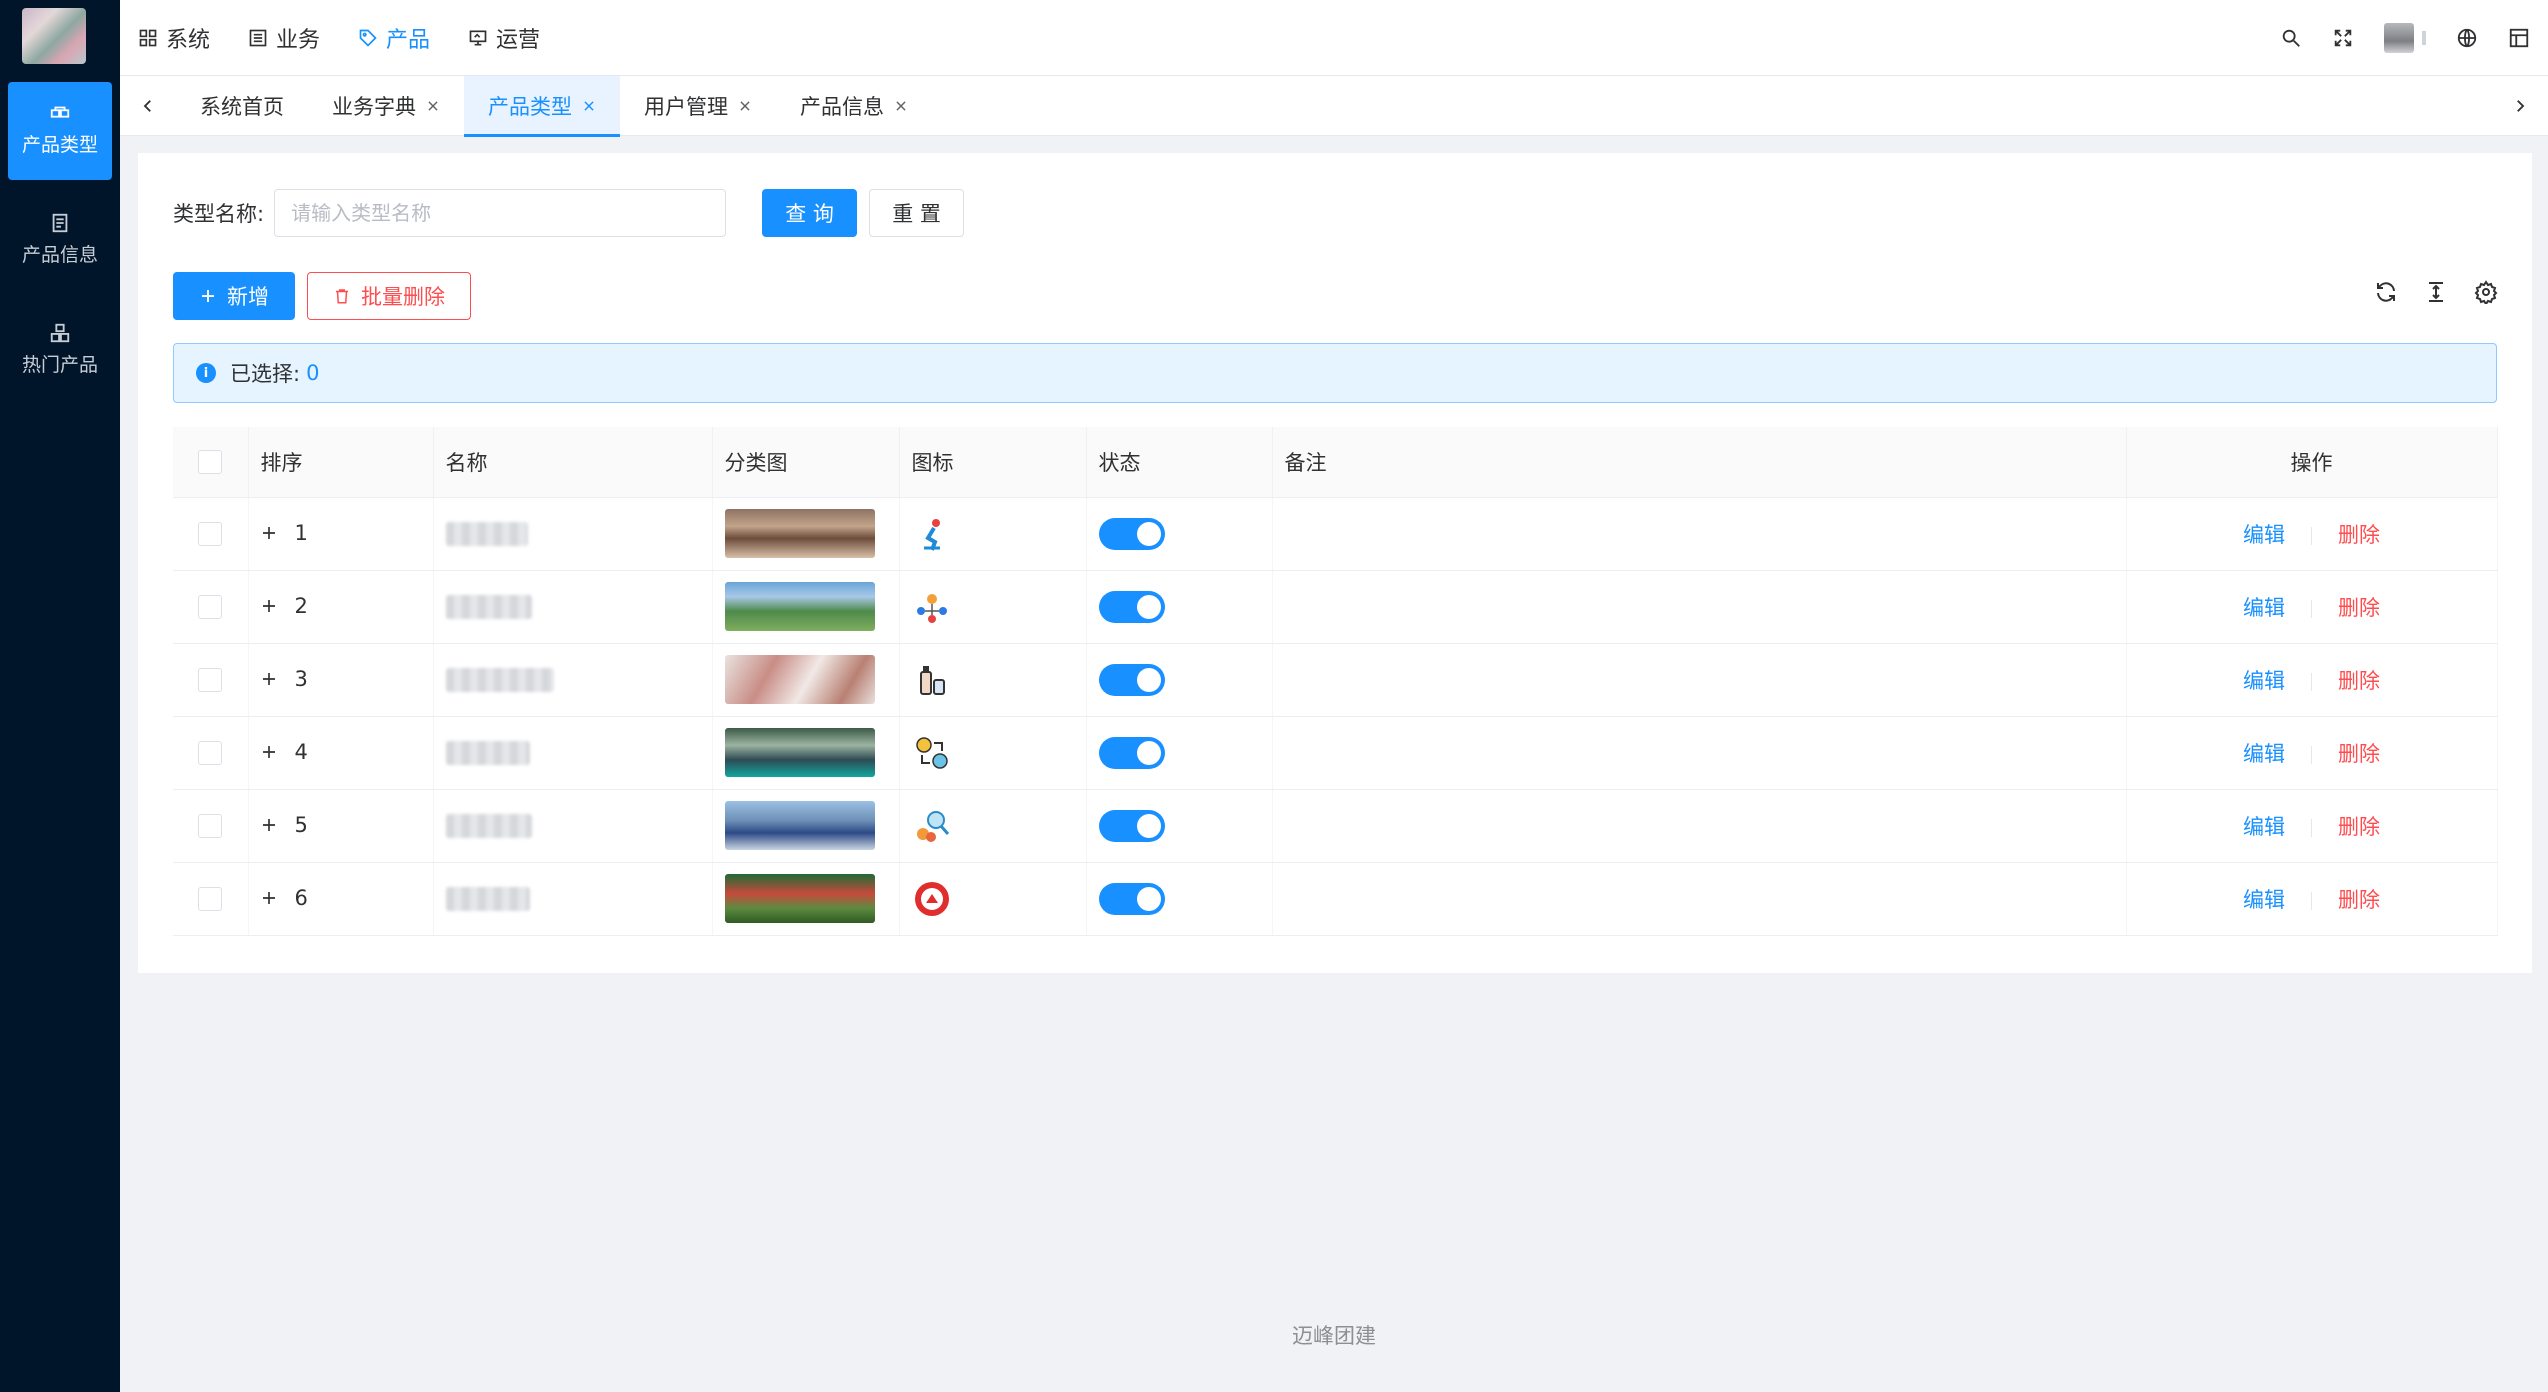 This screenshot has height=1392, width=2548. I want to click on globe-icon, so click(2467, 38).